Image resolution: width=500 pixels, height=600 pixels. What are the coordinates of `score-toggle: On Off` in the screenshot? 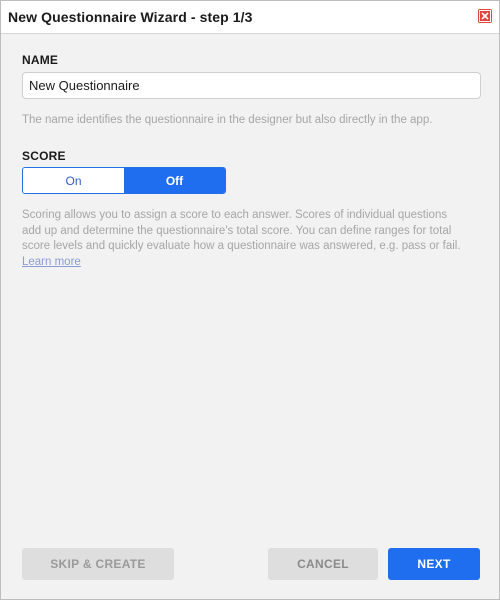 It's located at (124, 180).